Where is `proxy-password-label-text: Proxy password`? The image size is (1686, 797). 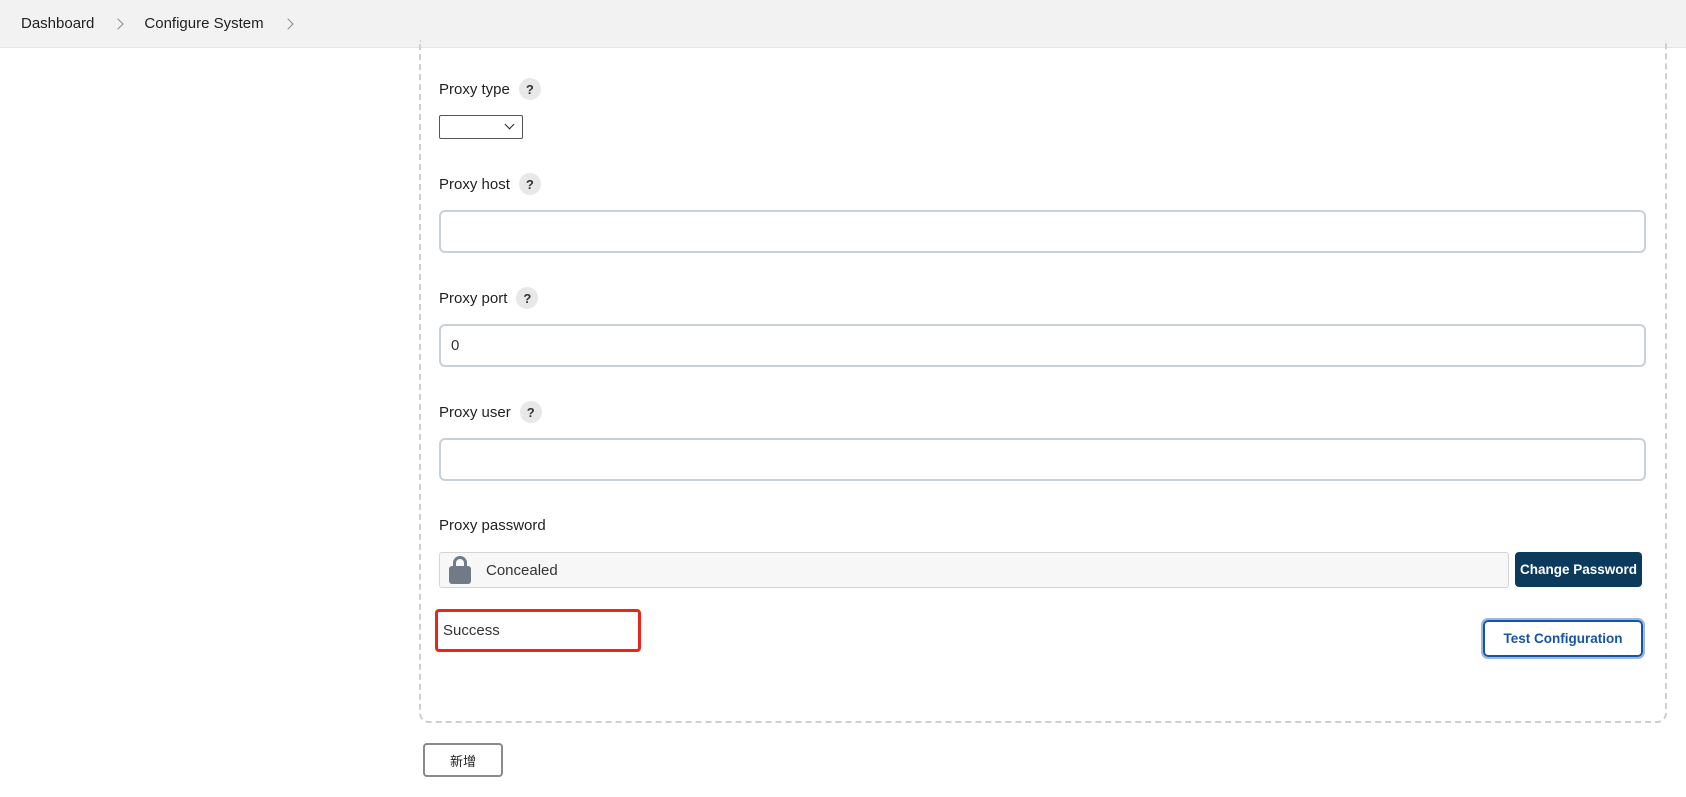 proxy-password-label-text: Proxy password is located at coordinates (492, 525).